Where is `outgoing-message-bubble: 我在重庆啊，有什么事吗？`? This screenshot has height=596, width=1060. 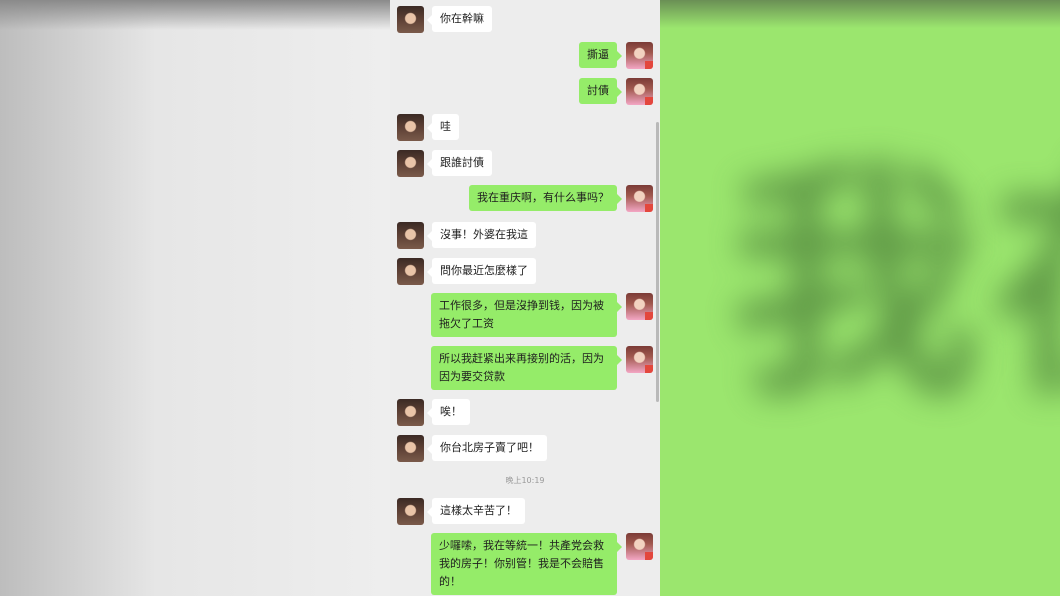 outgoing-message-bubble: 我在重庆啊，有什么事吗？ is located at coordinates (545, 198).